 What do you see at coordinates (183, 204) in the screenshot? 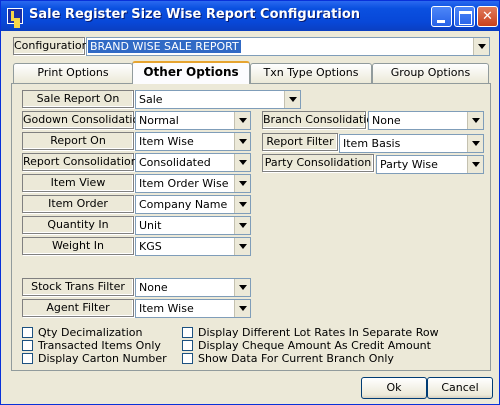
I see `item-order-value: Company Name` at bounding box center [183, 204].